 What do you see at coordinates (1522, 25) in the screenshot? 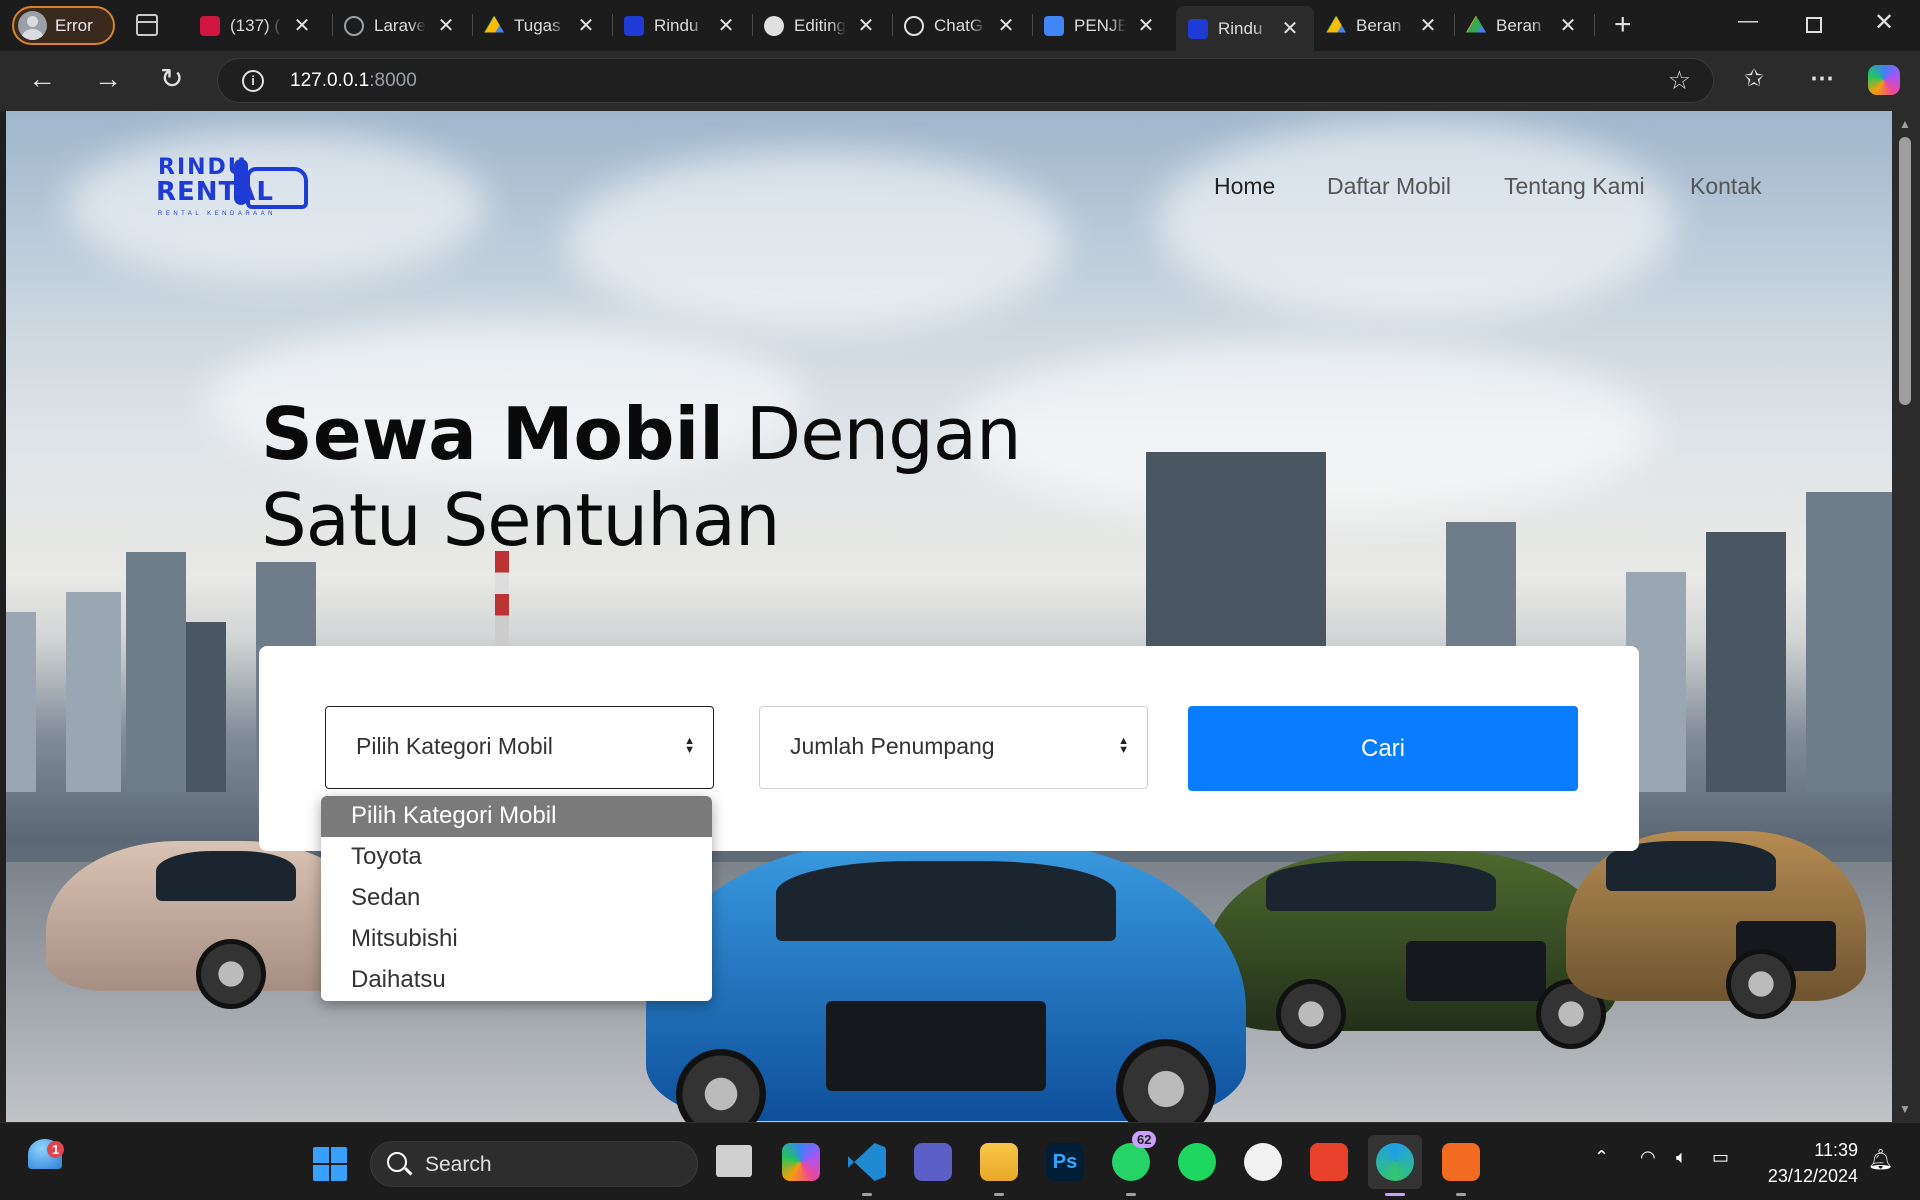
I see `tab-beranda-2: Beran ✕` at bounding box center [1522, 25].